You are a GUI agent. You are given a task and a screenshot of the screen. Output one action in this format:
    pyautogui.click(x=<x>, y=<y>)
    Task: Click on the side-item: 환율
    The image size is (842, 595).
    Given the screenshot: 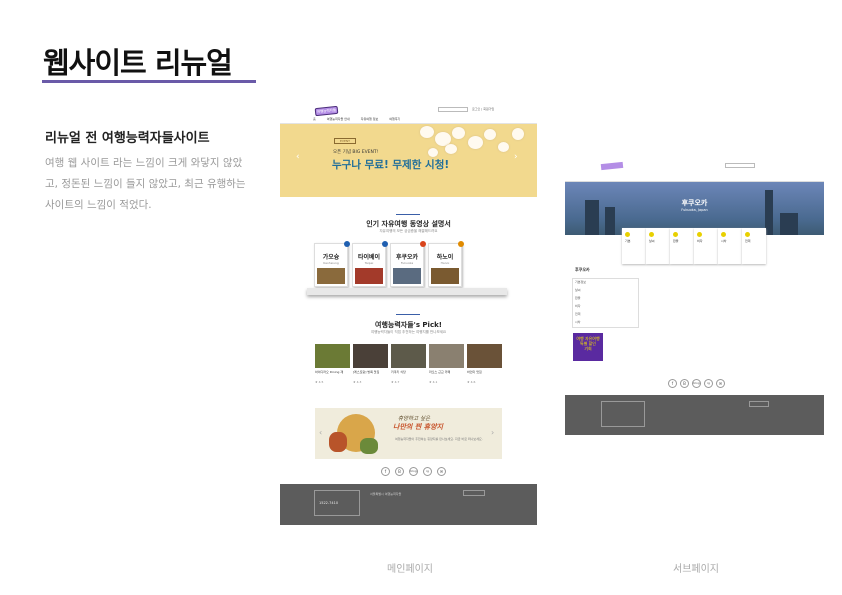 What is the action you would take?
    pyautogui.click(x=578, y=298)
    